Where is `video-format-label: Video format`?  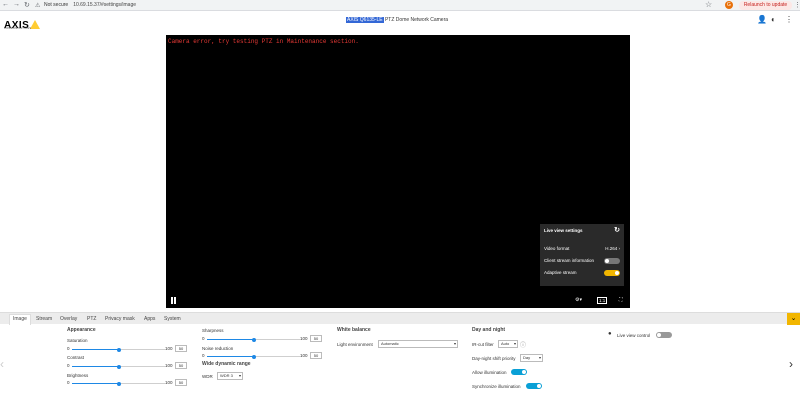
video-format-label: Video format is located at coordinates (557, 248).